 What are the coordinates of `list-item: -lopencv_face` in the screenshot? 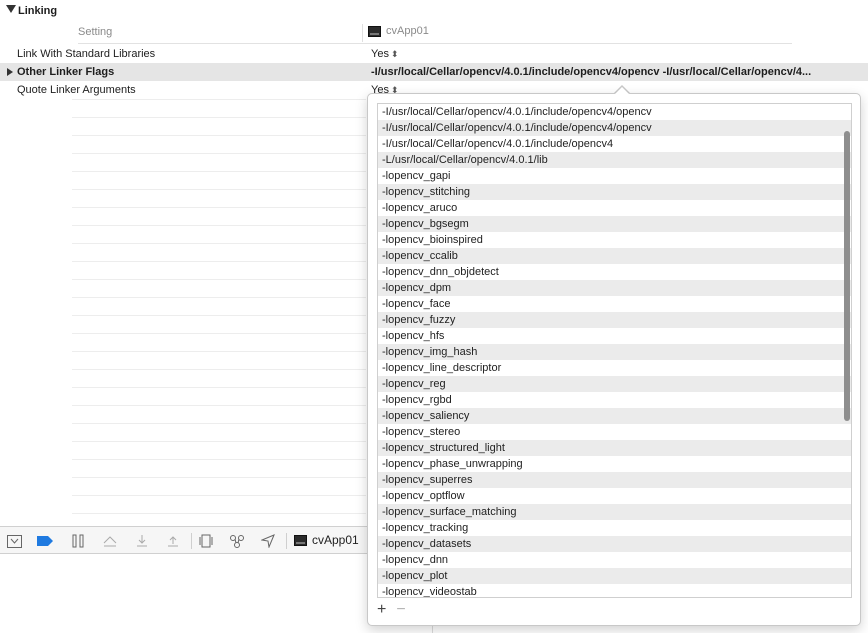 It's located at (614, 304).